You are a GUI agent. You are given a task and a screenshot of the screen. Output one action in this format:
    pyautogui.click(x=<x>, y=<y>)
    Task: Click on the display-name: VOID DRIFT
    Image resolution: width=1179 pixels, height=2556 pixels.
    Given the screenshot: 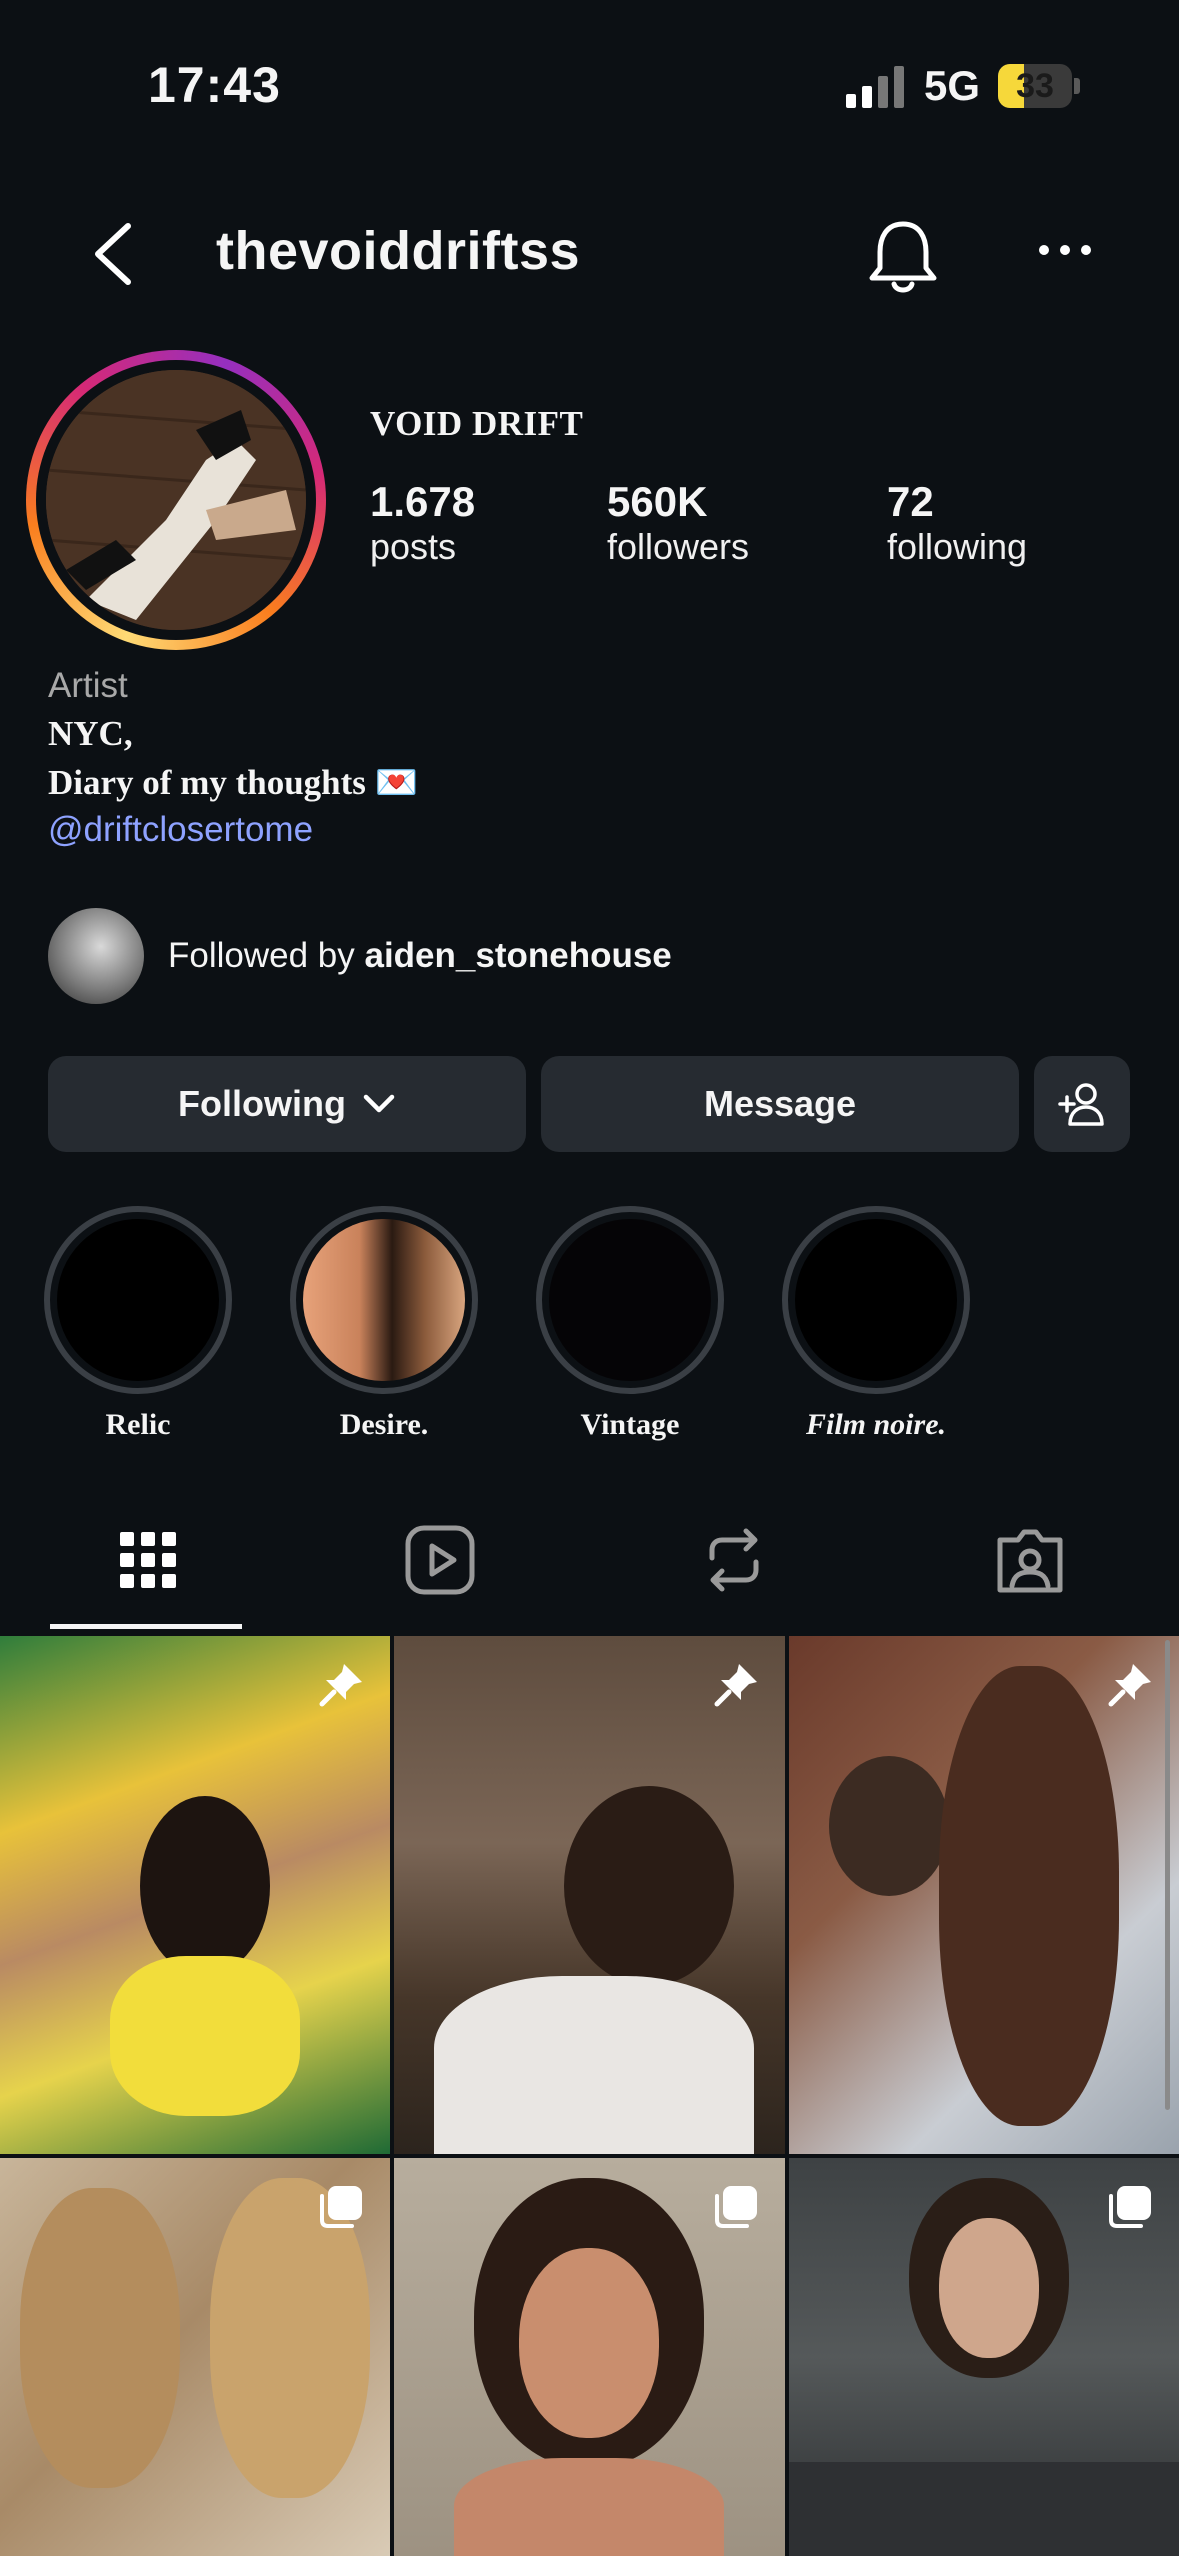 What is the action you would take?
    pyautogui.click(x=477, y=423)
    